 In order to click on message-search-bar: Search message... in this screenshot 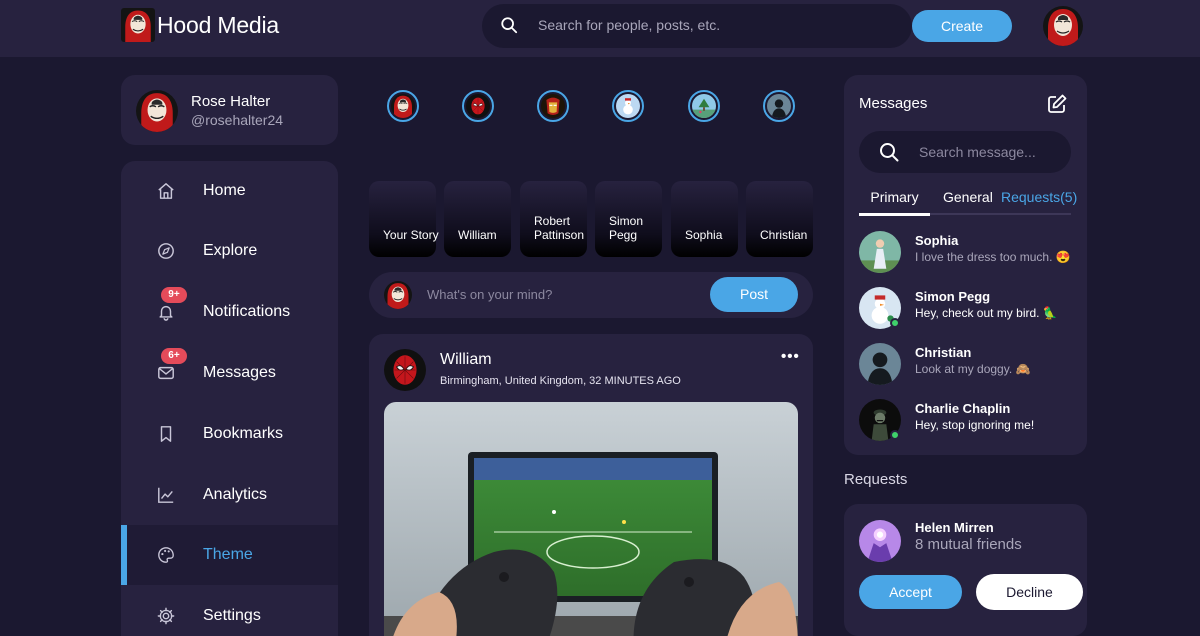, I will do `click(965, 152)`.